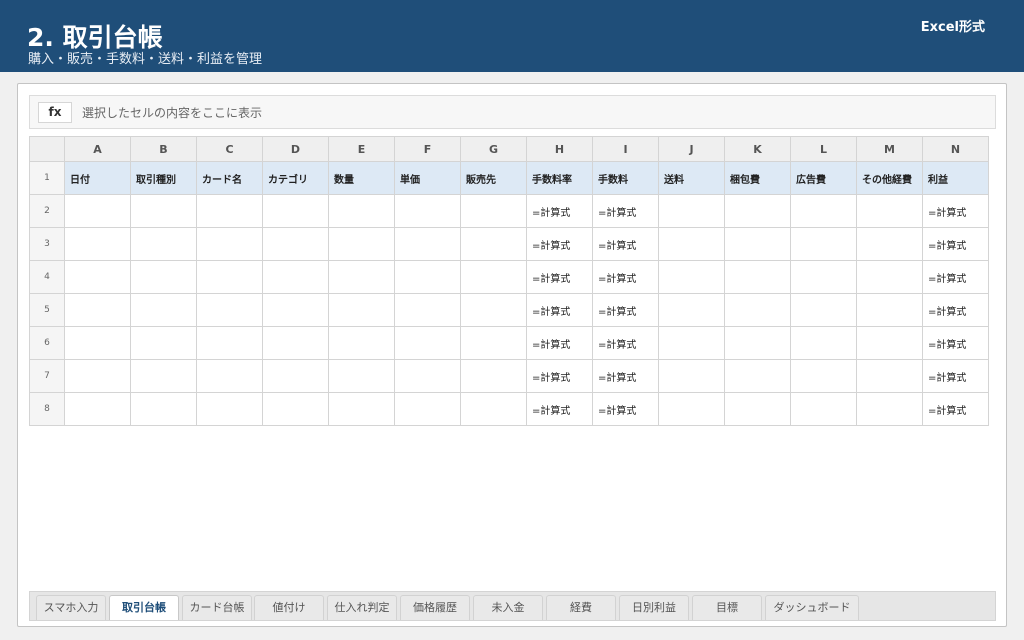  Describe the element at coordinates (163, 310) in the screenshot. I see `cell-b5` at that location.